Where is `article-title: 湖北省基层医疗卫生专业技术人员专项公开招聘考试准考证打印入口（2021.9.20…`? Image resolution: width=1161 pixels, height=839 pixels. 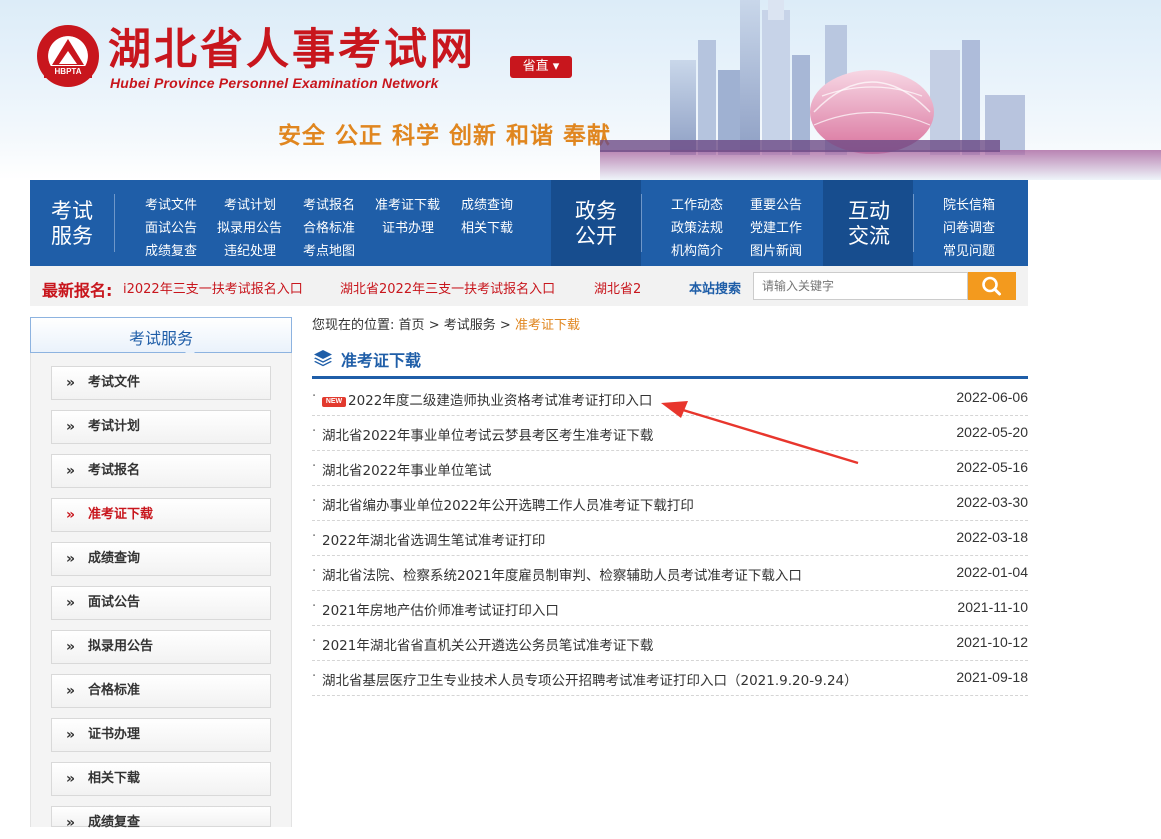
article-title: 湖北省基层医疗卫生专业技术人员专项公开招聘考试准考证打印入口（2021.9.20… is located at coordinates (590, 679).